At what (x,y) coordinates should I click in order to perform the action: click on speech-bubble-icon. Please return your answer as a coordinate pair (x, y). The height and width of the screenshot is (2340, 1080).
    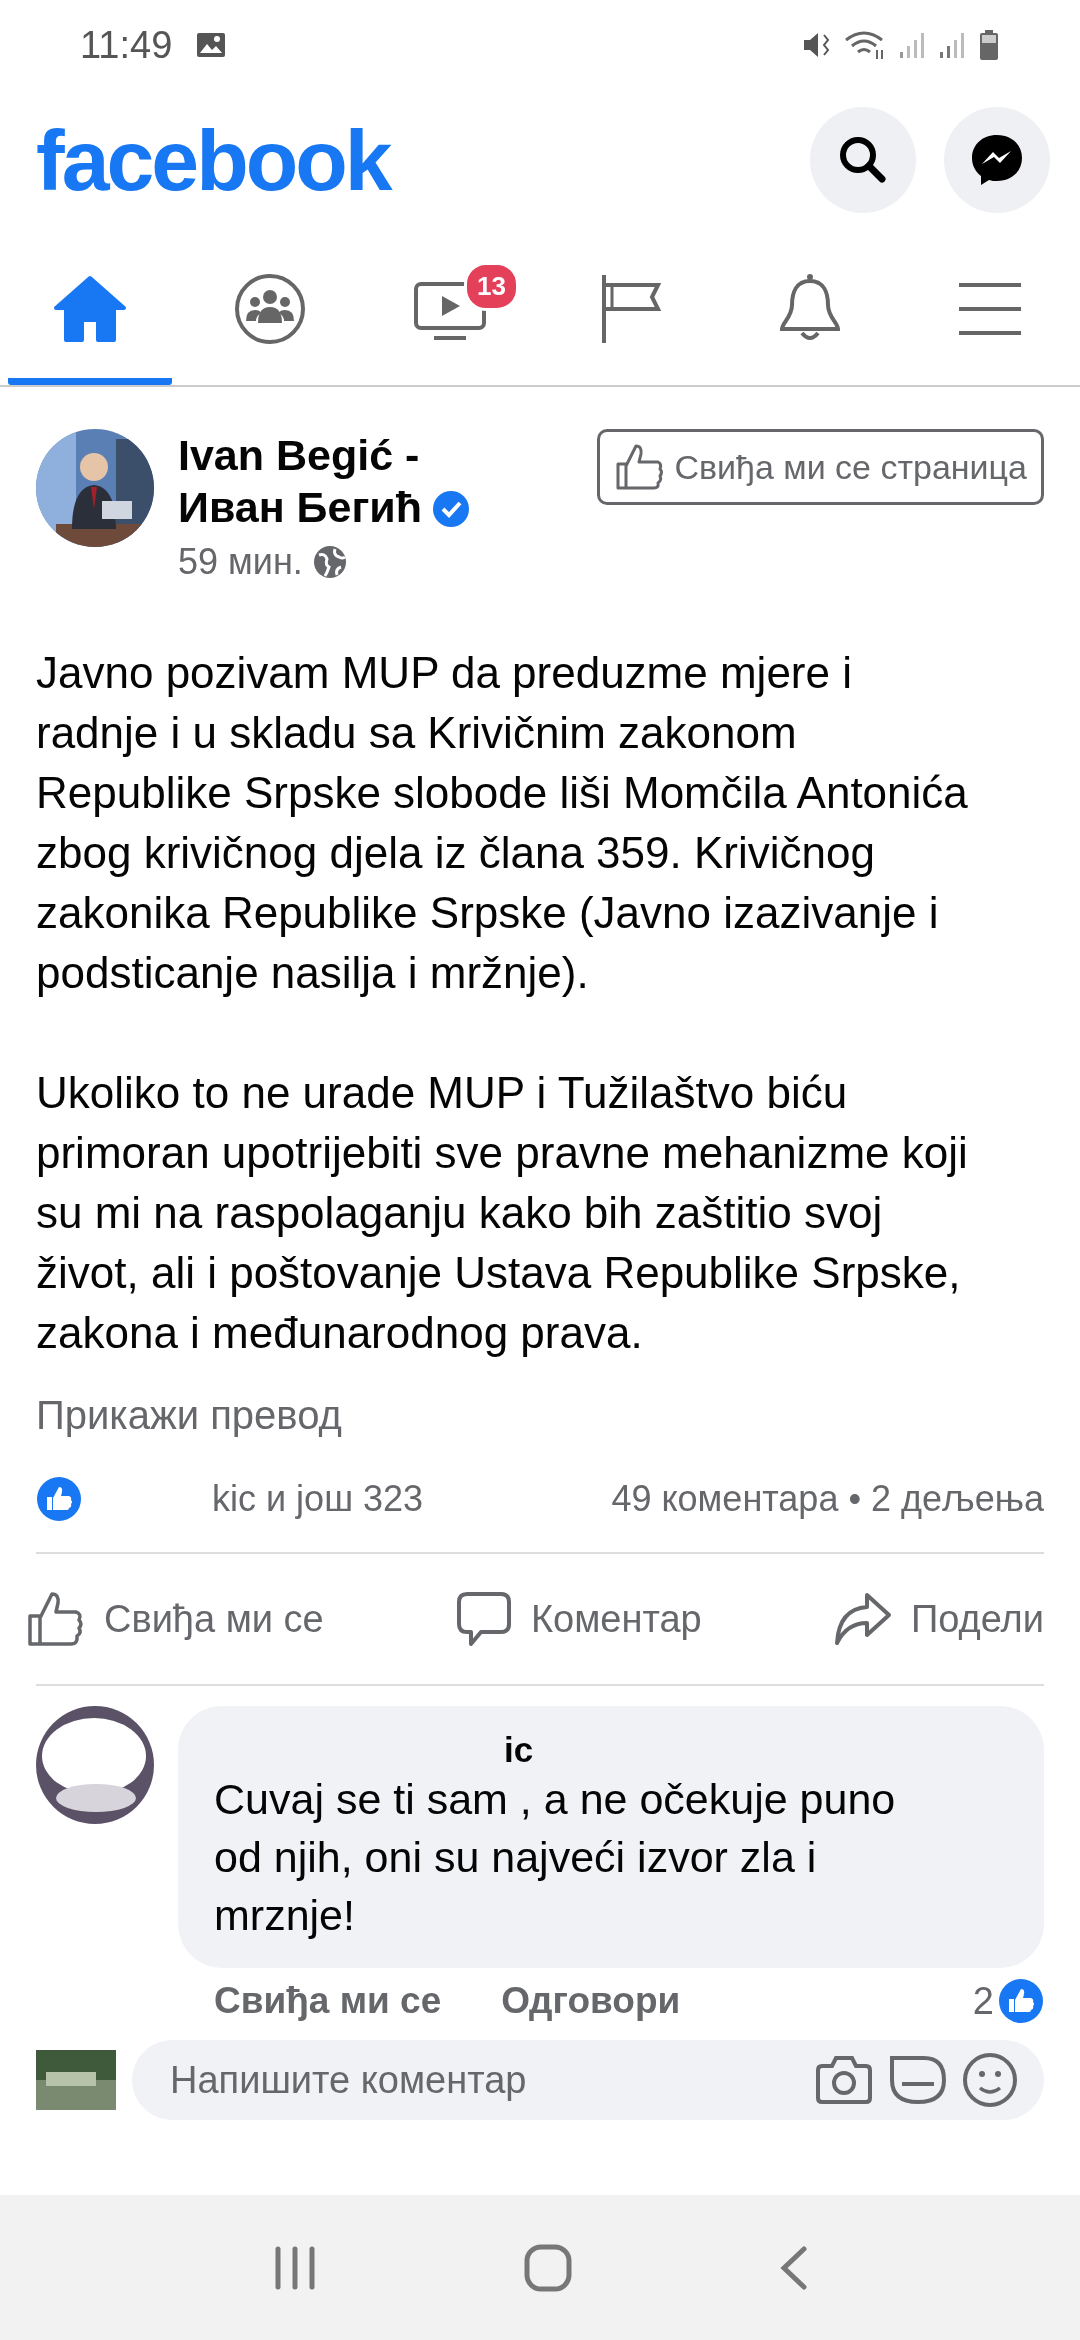
    Looking at the image, I should click on (483, 1619).